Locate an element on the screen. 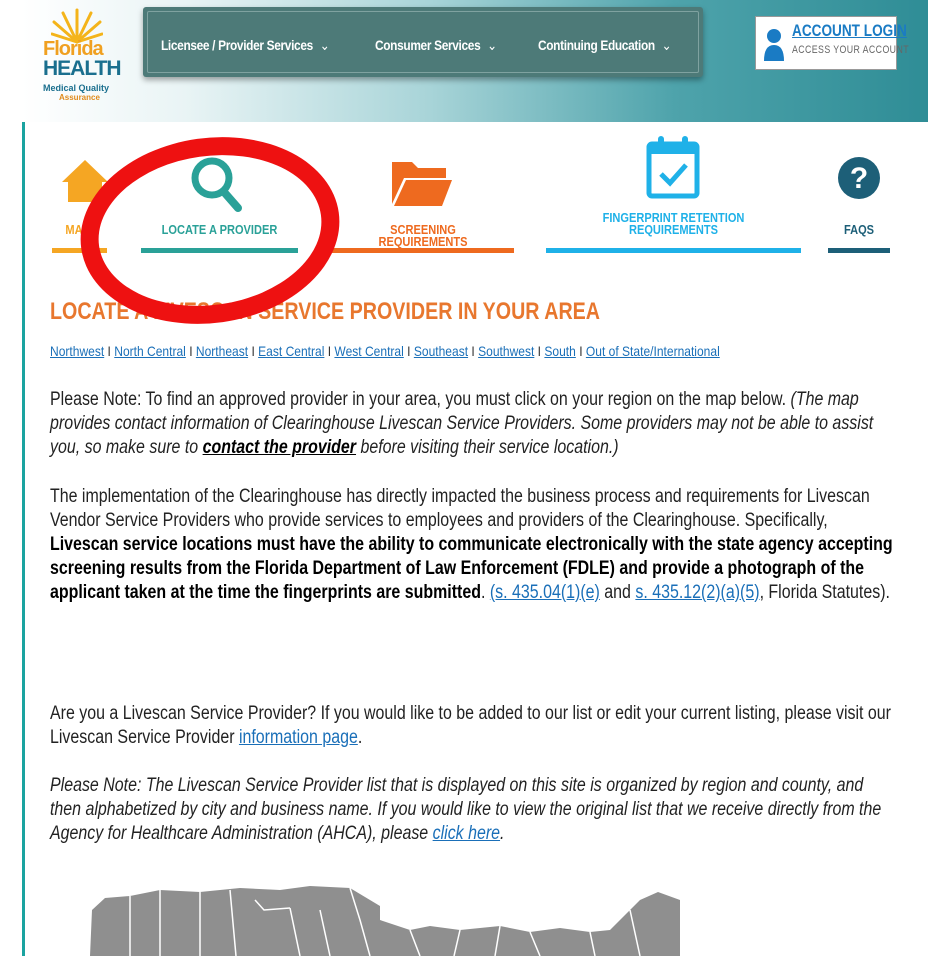  florida-region-map is located at coordinates (400, 913).